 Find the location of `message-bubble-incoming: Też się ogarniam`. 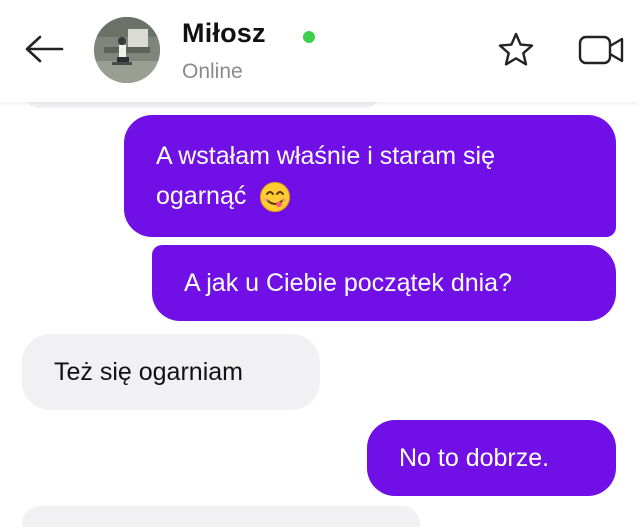

message-bubble-incoming: Też się ogarniam is located at coordinates (171, 372).